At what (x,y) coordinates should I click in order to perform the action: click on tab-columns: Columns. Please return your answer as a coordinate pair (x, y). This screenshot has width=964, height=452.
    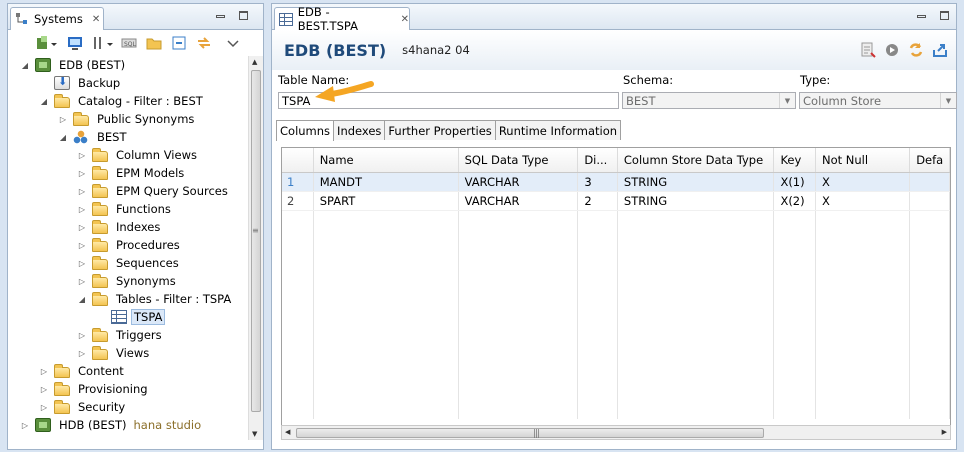
    Looking at the image, I should click on (305, 130).